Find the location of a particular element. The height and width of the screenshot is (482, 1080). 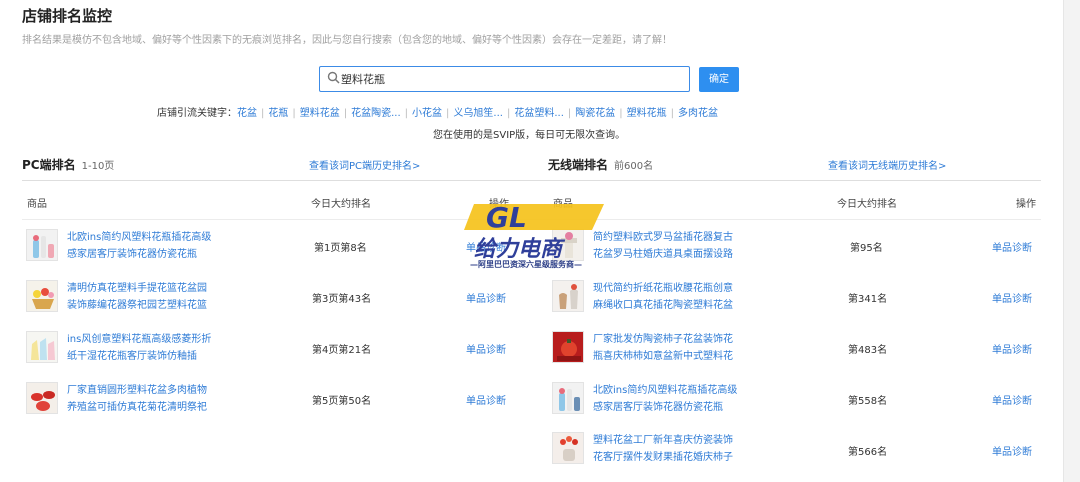

product-title-link: 现代简约折纸花瓶收腰花瓶创意麻绳收口真花插花陶瓷塑料花盆 is located at coordinates (667, 297).